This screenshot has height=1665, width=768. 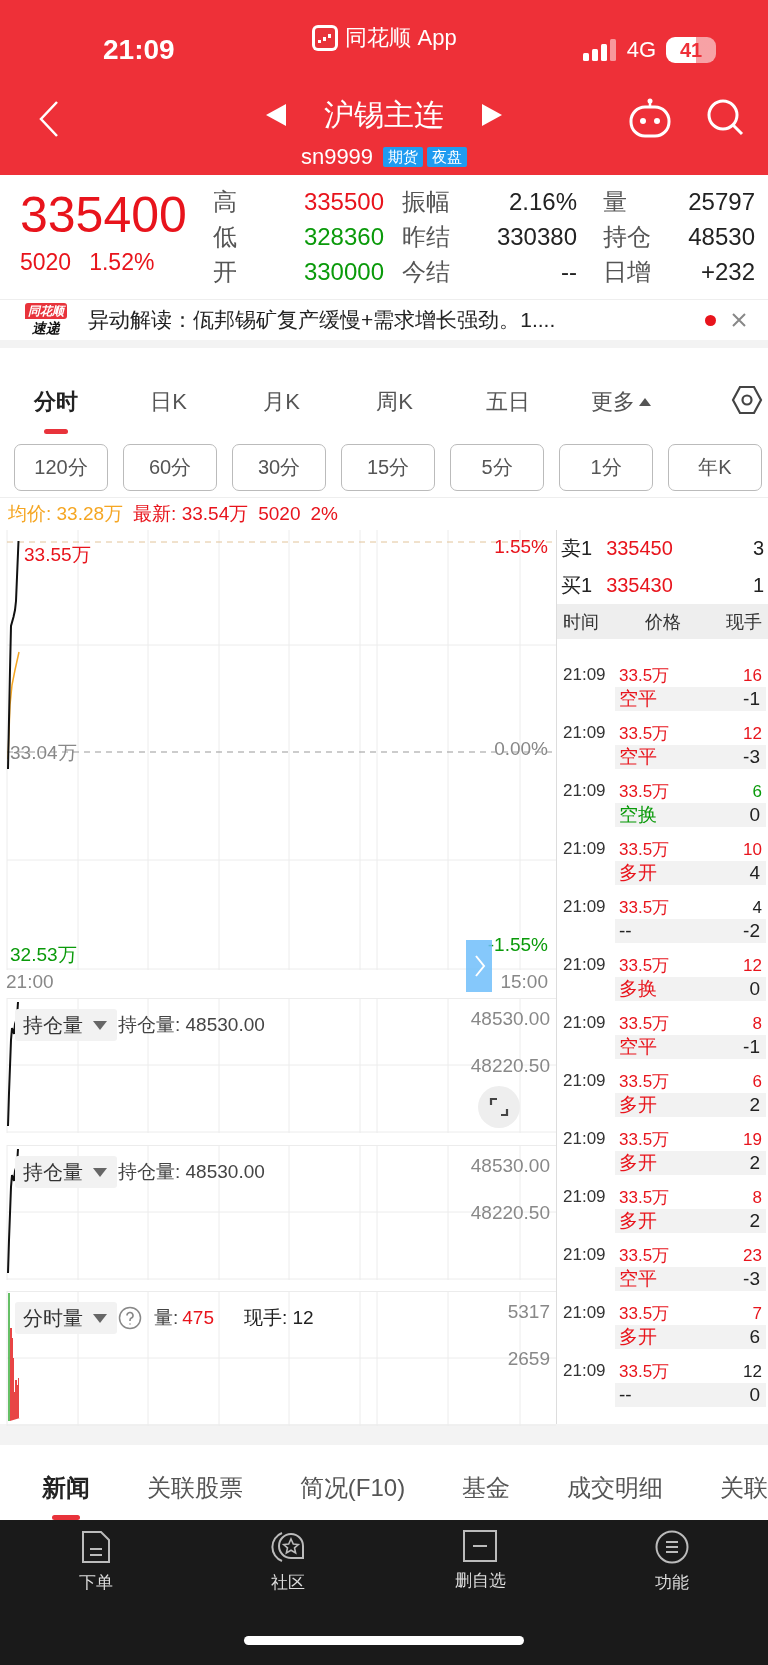 What do you see at coordinates (170, 467) in the screenshot?
I see `period-button: 60分` at bounding box center [170, 467].